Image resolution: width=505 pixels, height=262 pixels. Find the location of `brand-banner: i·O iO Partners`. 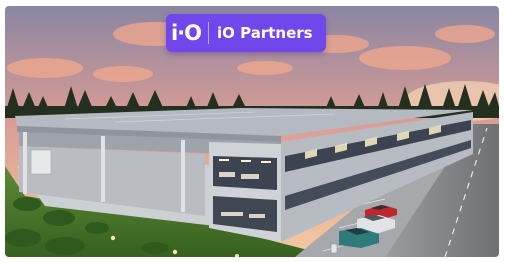

brand-banner: i·O iO Partners is located at coordinates (246, 33).